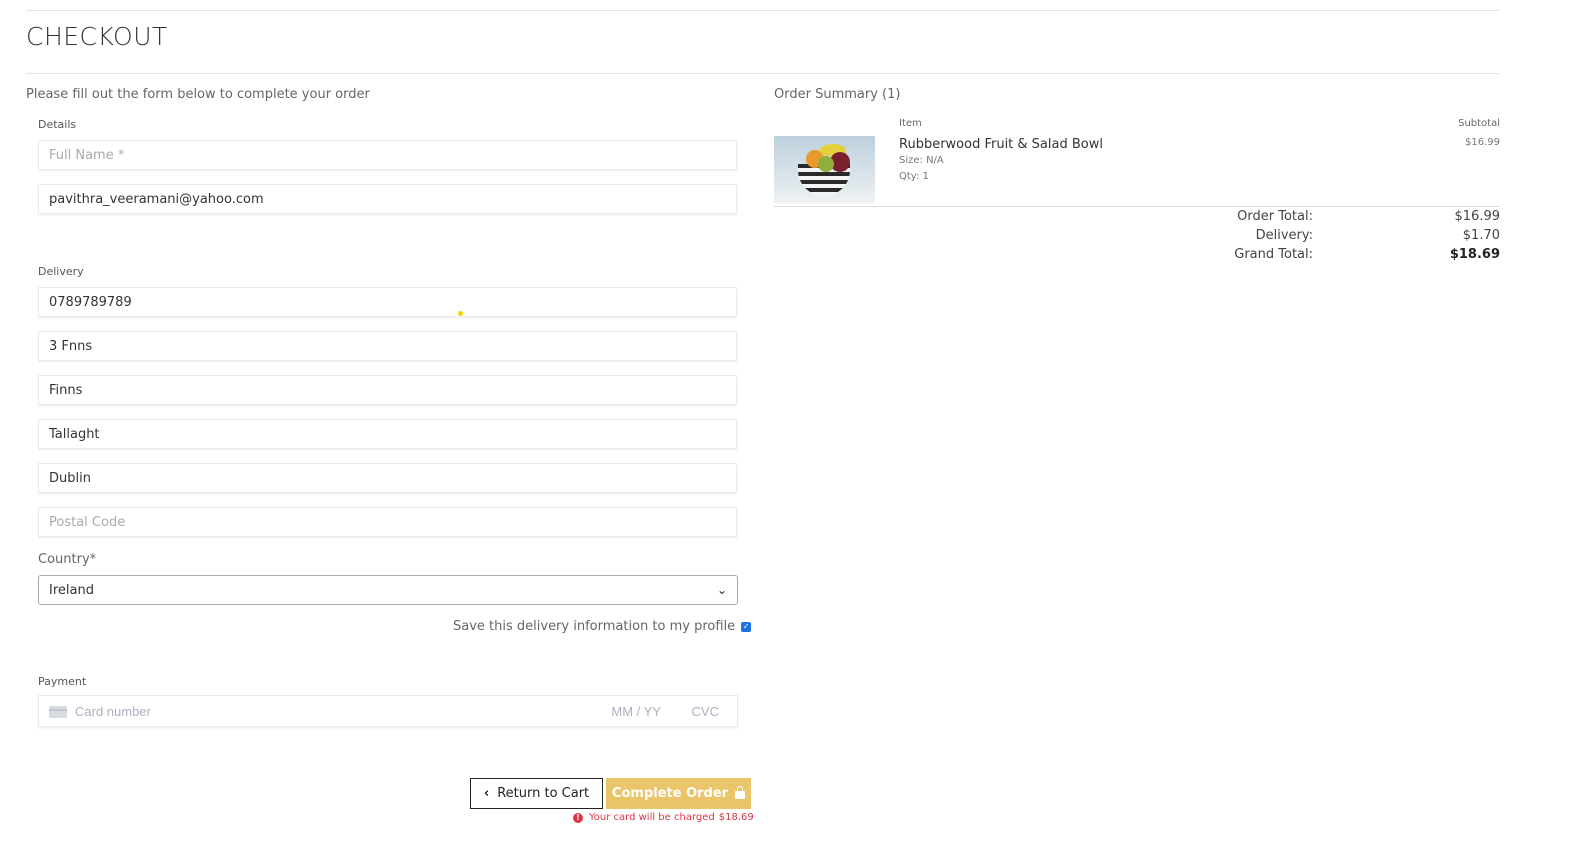  What do you see at coordinates (387, 390) in the screenshot?
I see `street-address-2-input` at bounding box center [387, 390].